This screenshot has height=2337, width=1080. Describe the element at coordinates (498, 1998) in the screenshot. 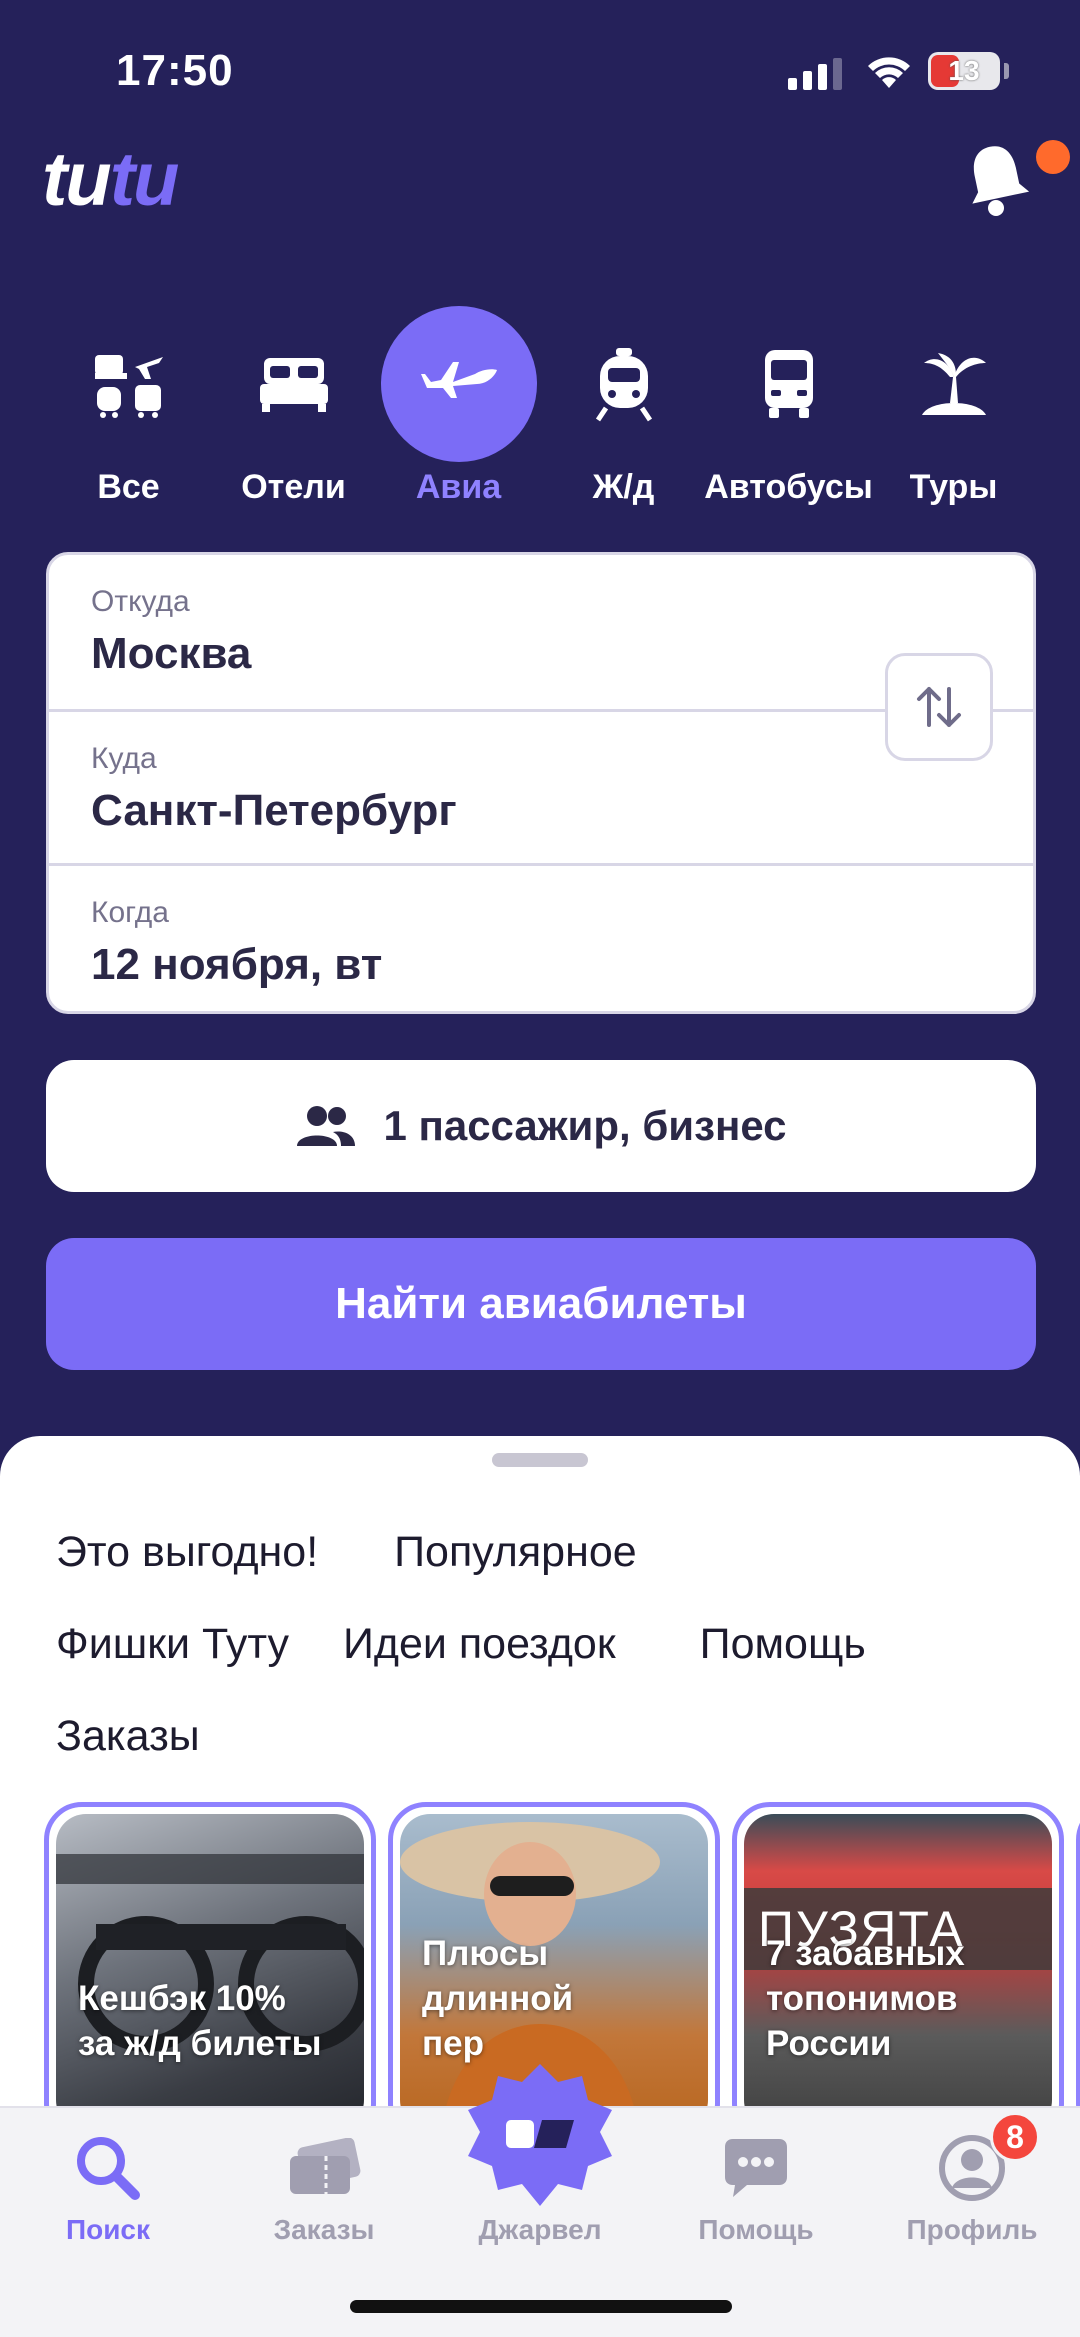

I see `story-text: Плюсы длинной пер` at that location.